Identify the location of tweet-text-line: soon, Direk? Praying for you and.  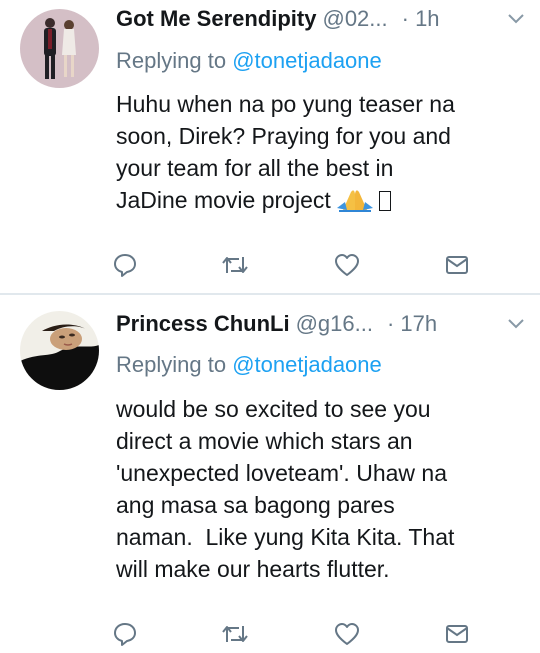
(283, 136).